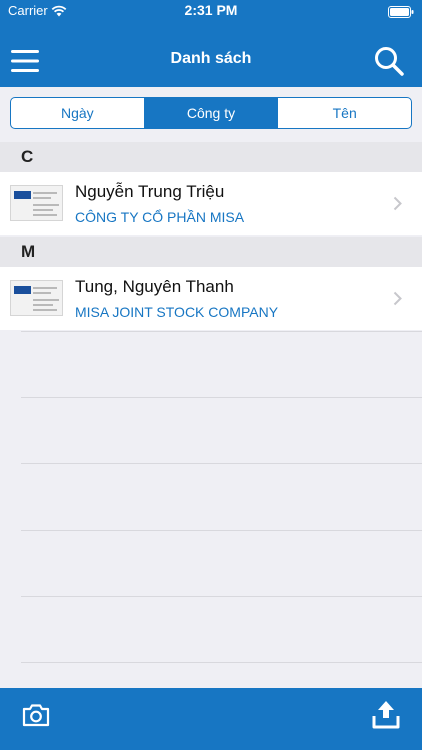 The height and width of the screenshot is (750, 422). Describe the element at coordinates (401, 12) in the screenshot. I see `battery-icon` at that location.